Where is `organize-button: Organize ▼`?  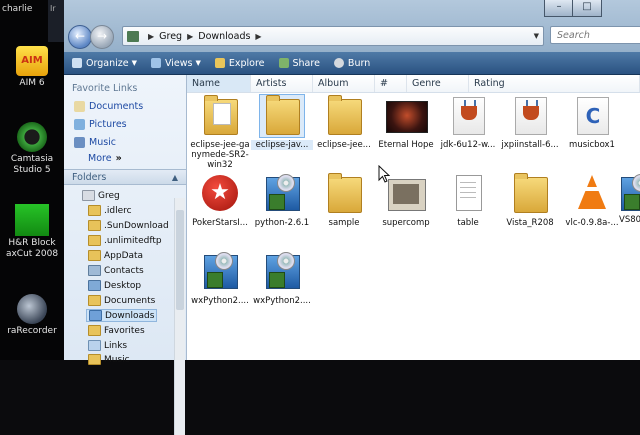
organize-button: Organize ▼ is located at coordinates (104, 63).